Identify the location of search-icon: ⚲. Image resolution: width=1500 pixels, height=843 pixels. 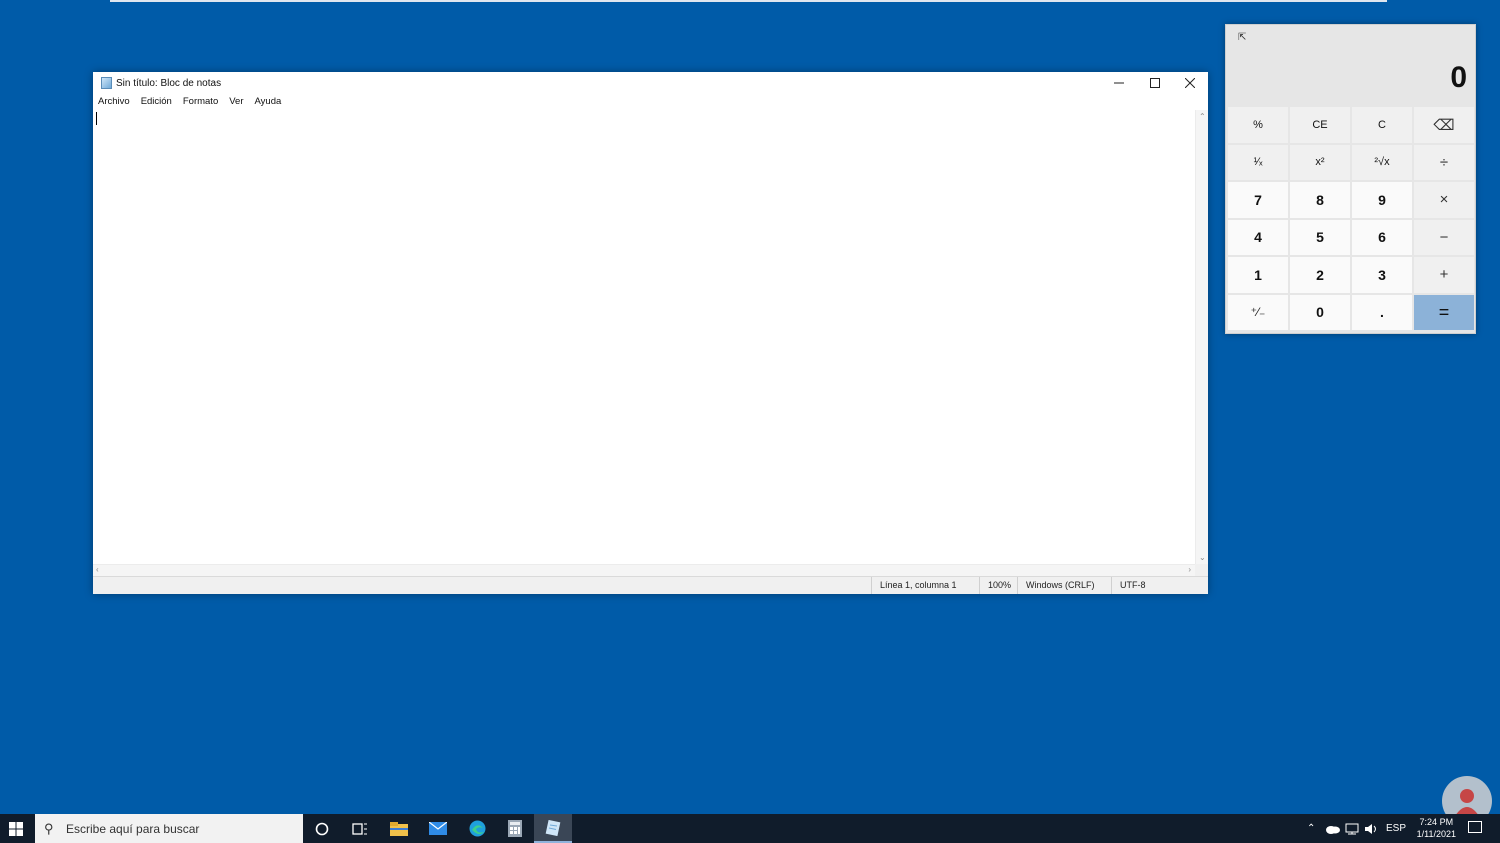
(49, 828).